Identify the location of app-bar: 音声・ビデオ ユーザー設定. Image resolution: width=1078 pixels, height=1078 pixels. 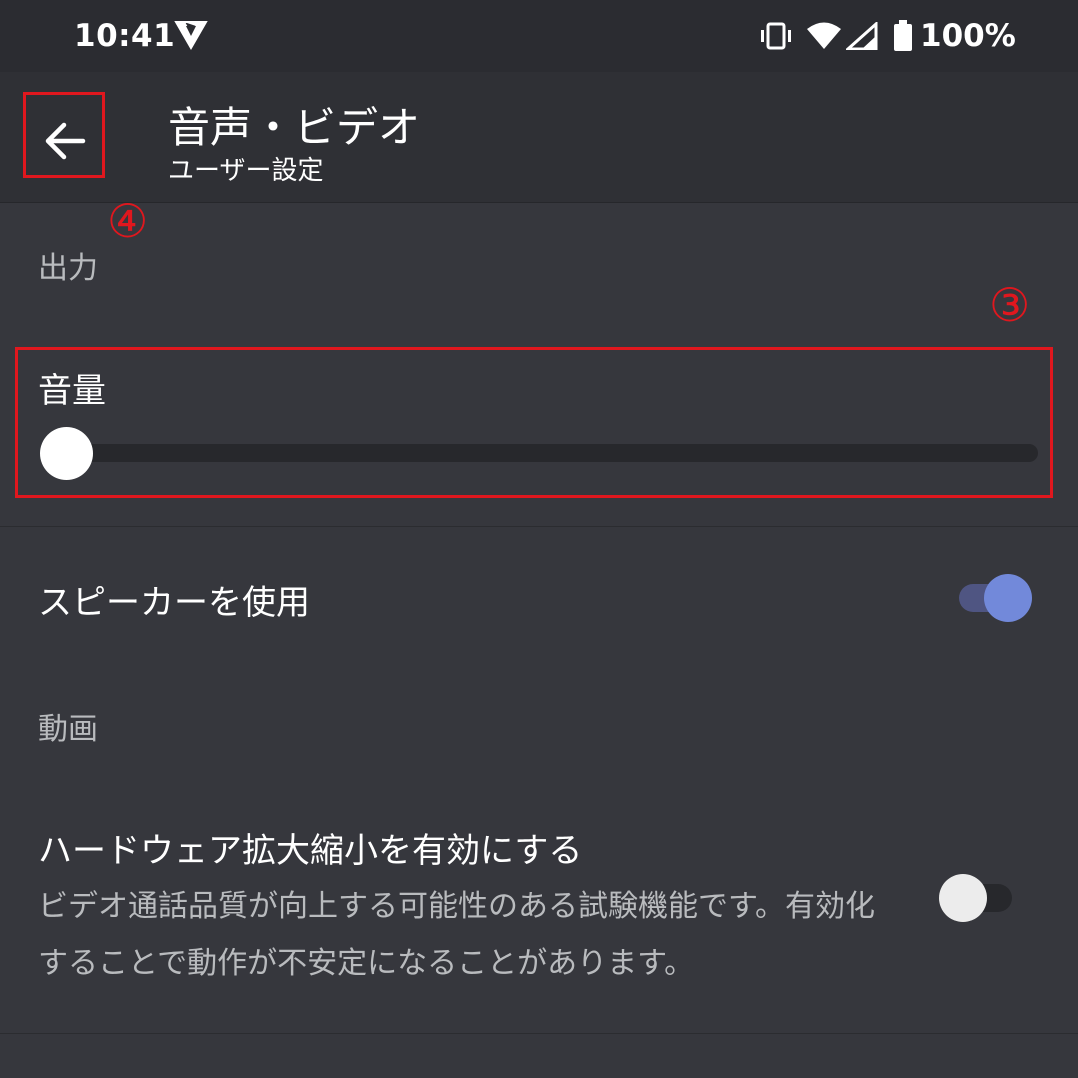
(539, 137).